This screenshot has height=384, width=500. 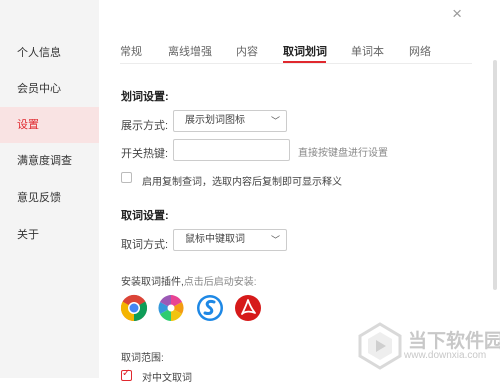 I want to click on range-label: 取词范围:, so click(x=142, y=358).